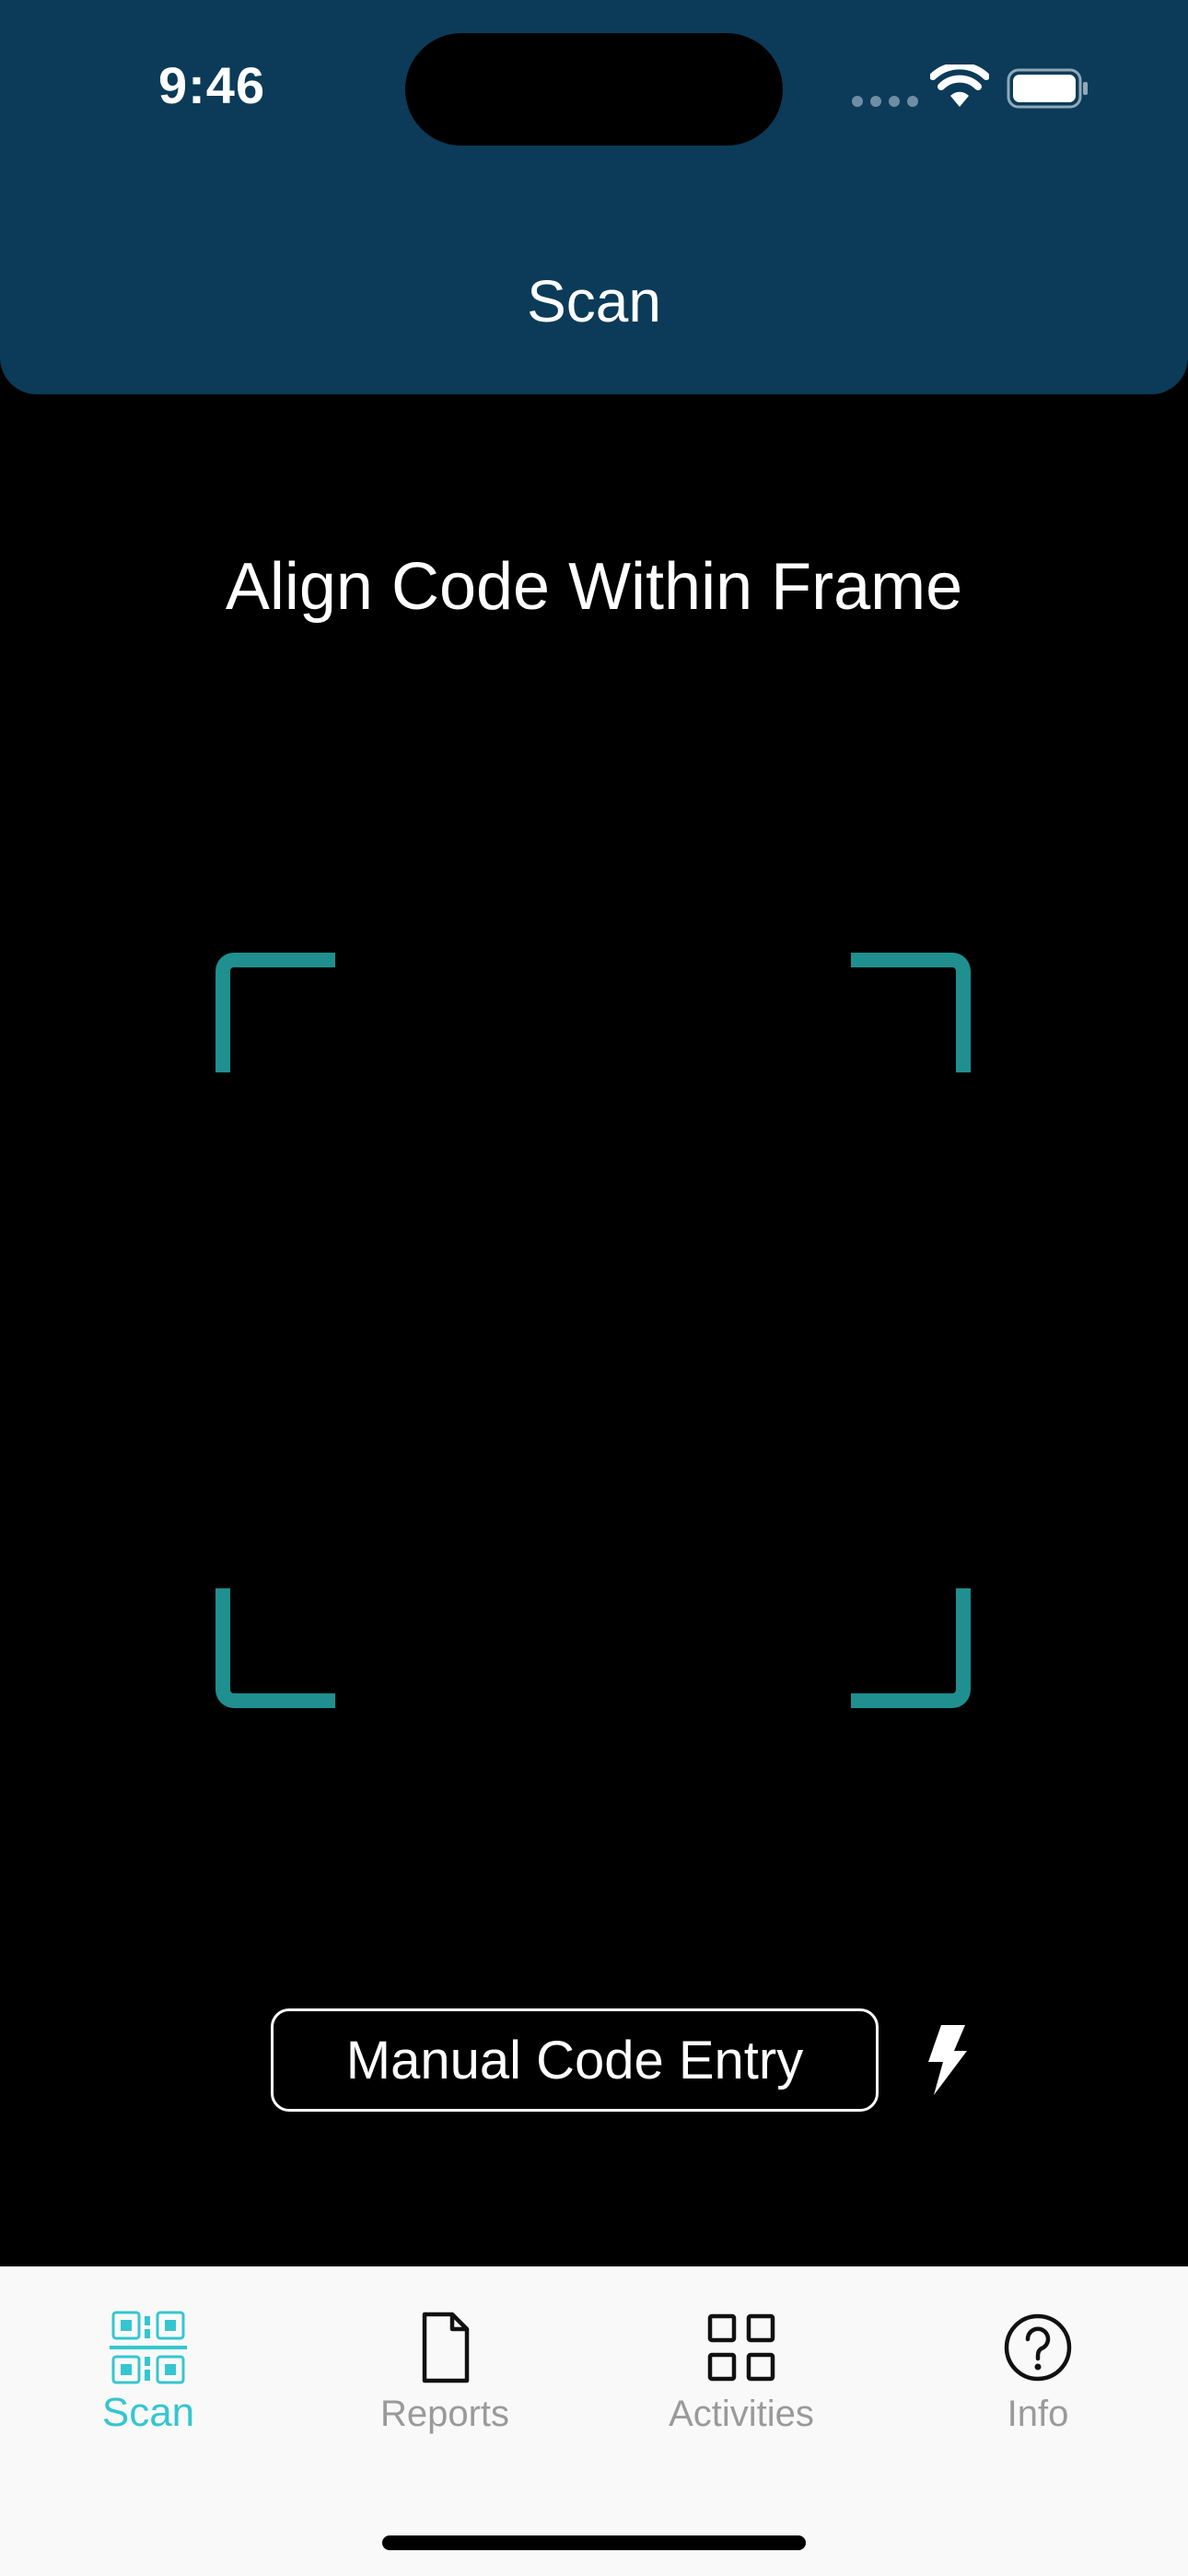 The width and height of the screenshot is (1188, 2576). I want to click on document-icon, so click(446, 2347).